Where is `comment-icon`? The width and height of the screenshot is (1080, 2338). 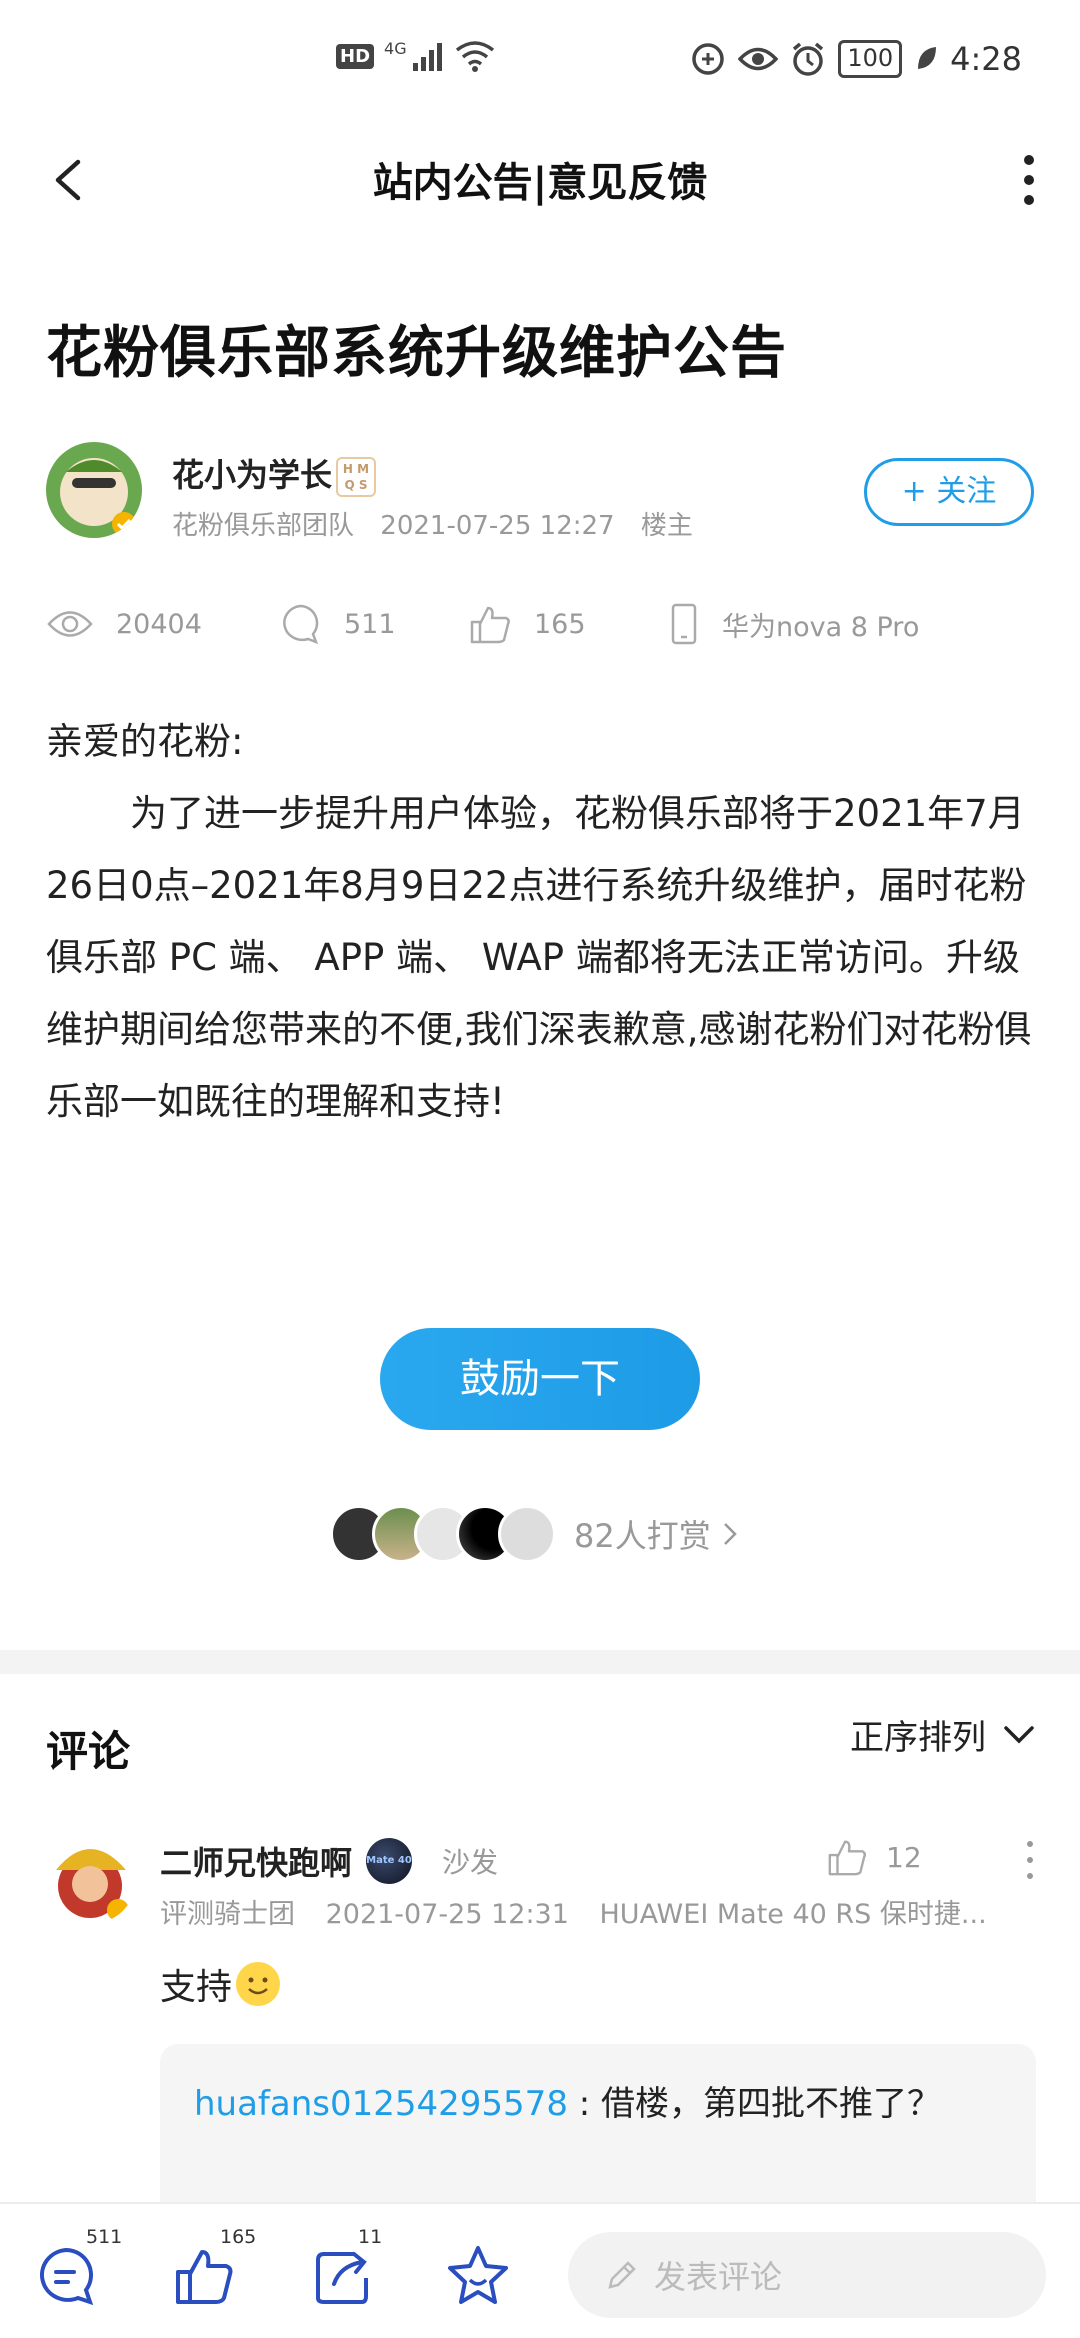 comment-icon is located at coordinates (67, 2276).